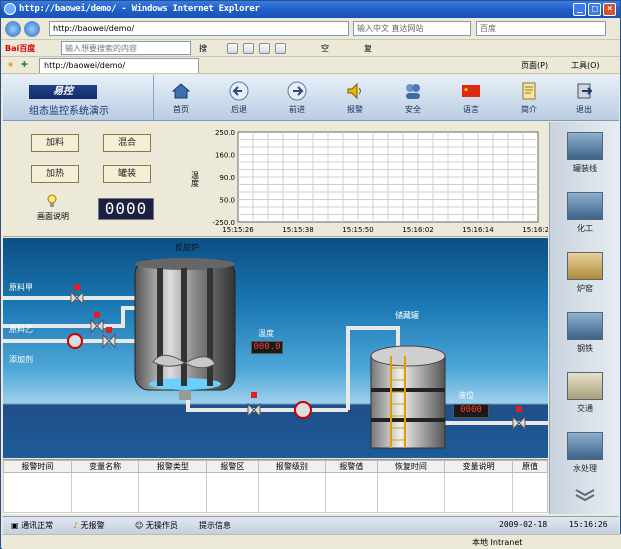 The width and height of the screenshot is (621, 549). I want to click on comm-status-text: 通讯正常, so click(37, 525).